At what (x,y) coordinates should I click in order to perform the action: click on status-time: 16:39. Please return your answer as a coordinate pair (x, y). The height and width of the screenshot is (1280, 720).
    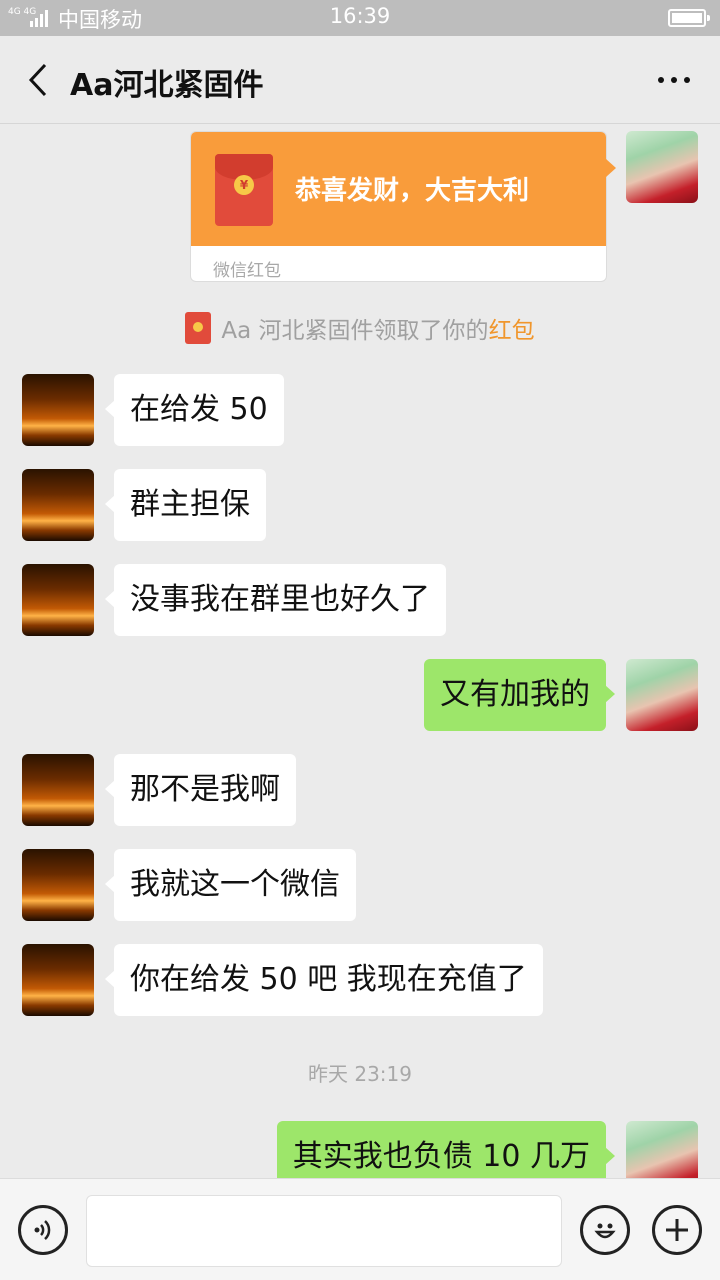
    Looking at the image, I should click on (360, 16).